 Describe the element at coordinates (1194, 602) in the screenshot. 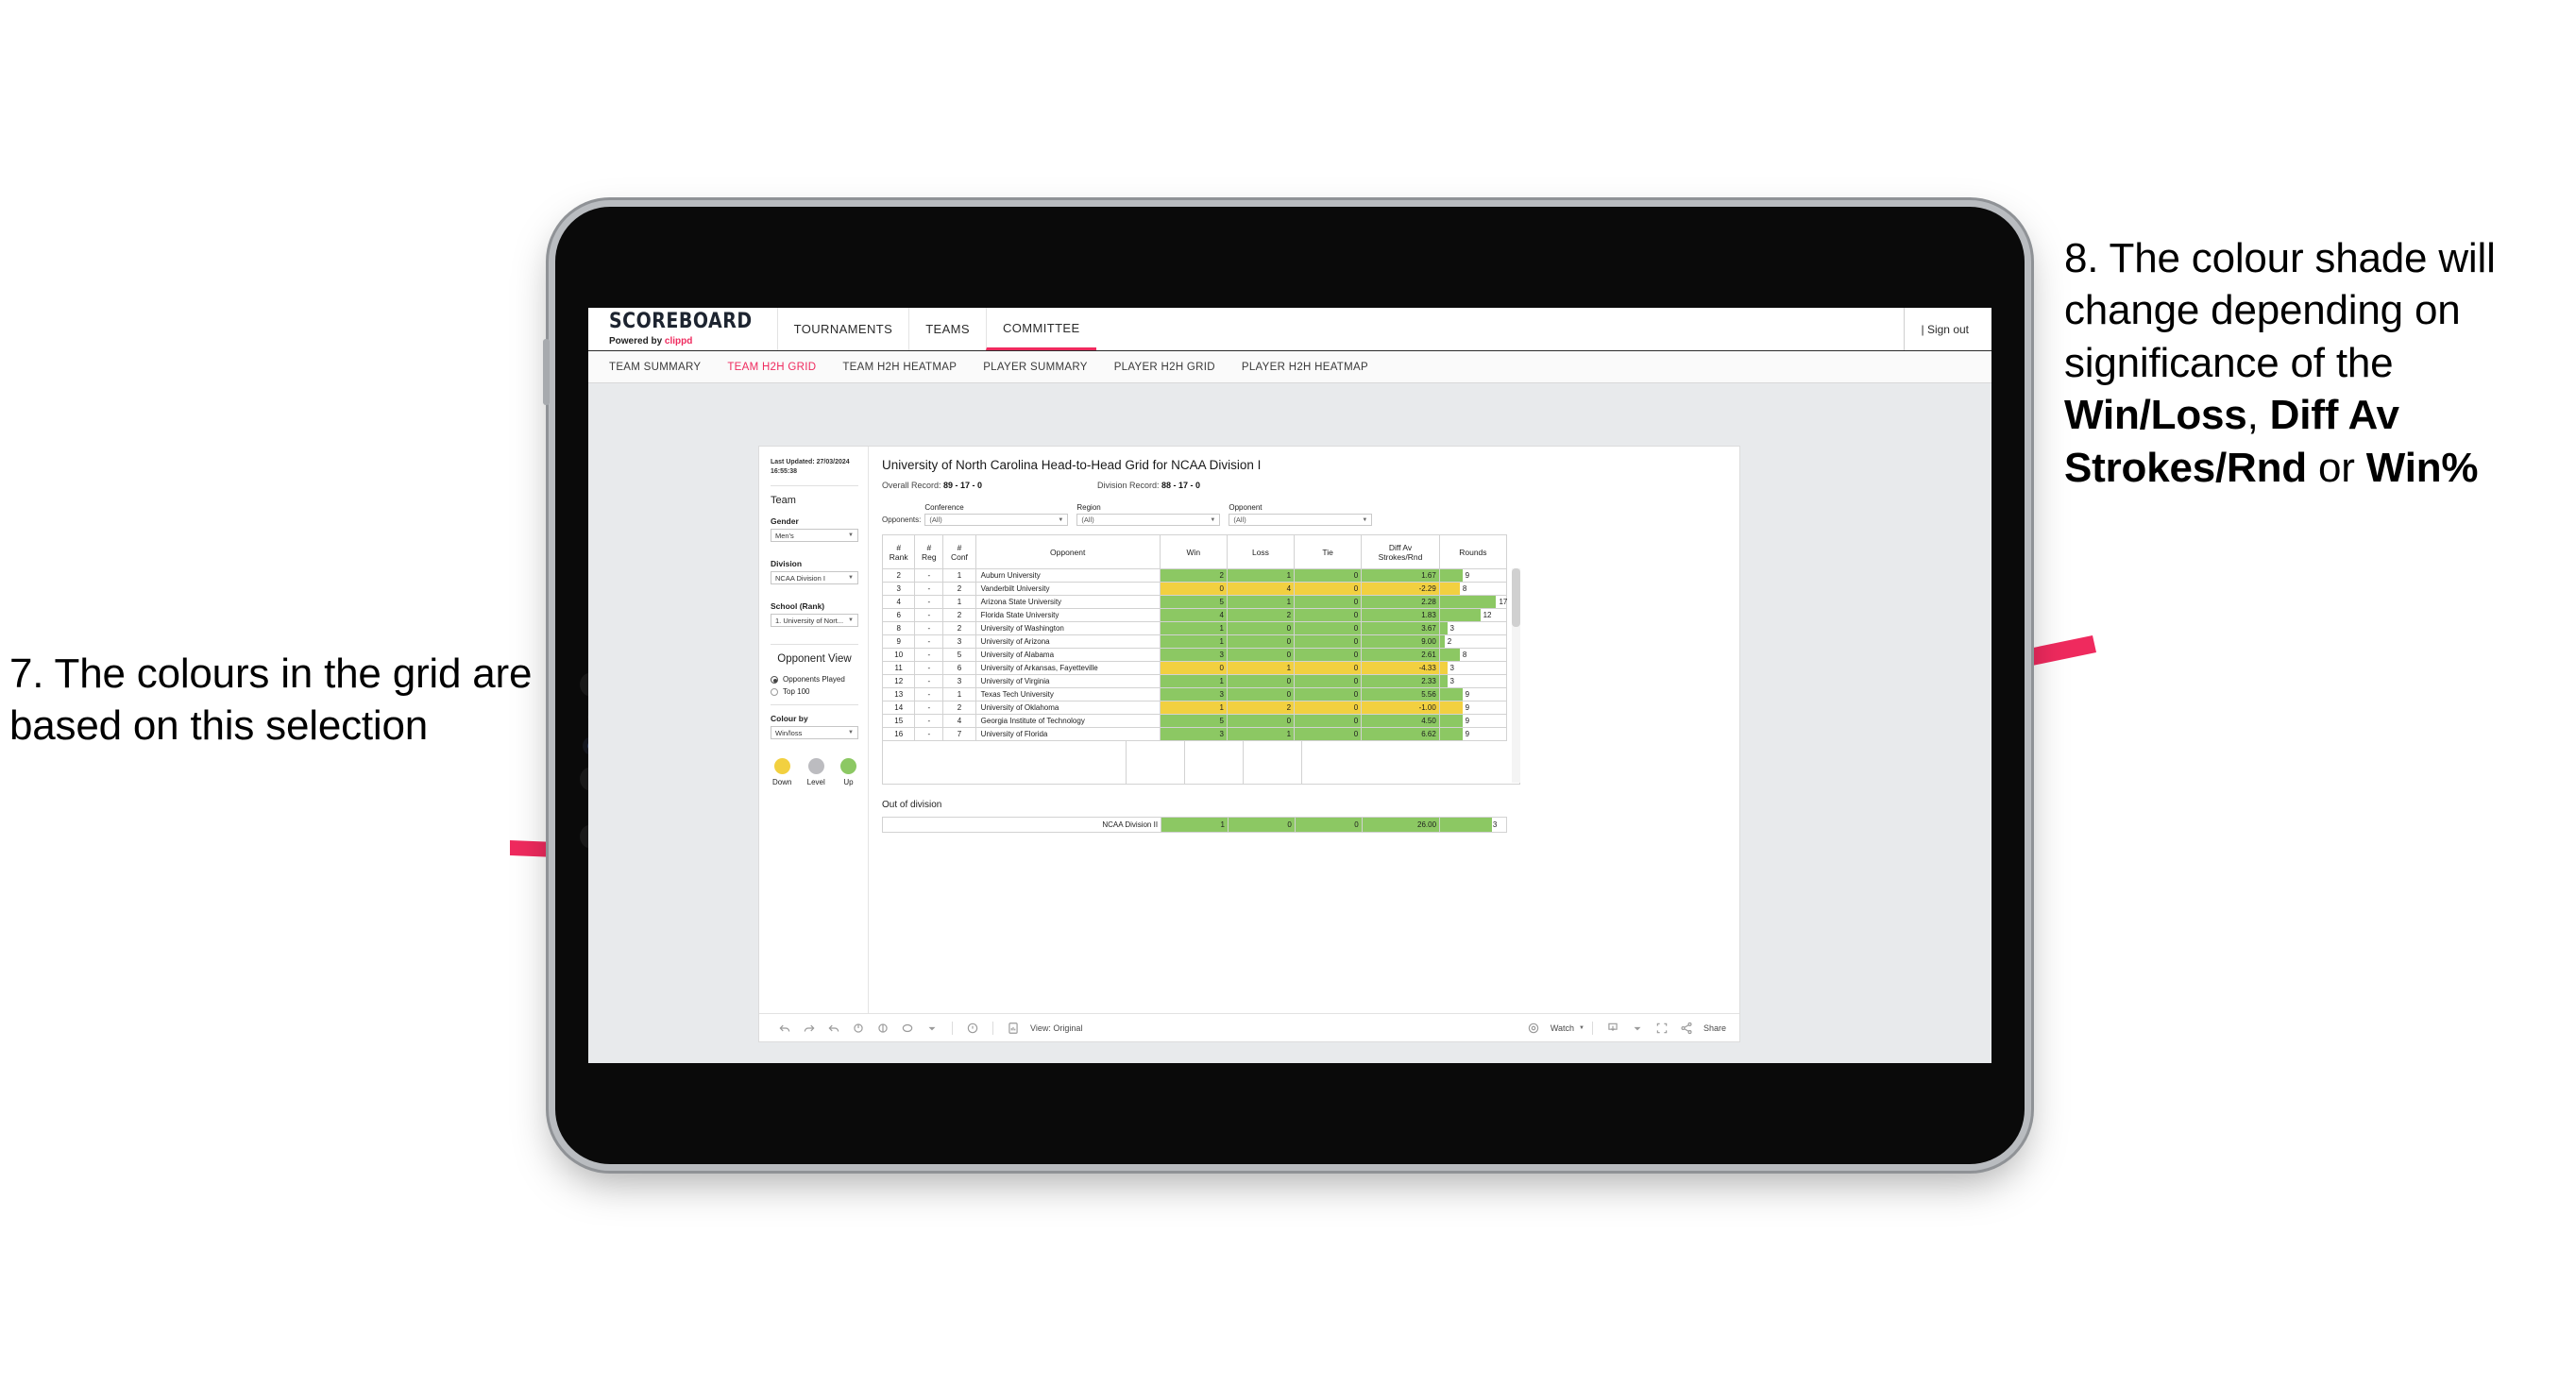

I see `table-row: 4-1 Arizona State University 5 1 0 2.28 17` at that location.